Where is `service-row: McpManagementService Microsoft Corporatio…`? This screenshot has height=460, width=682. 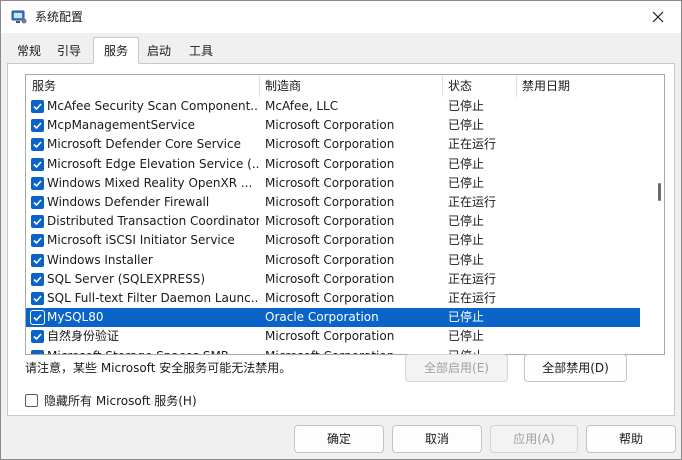 service-row: McpManagementService Microsoft Corporatio… is located at coordinates (333, 125).